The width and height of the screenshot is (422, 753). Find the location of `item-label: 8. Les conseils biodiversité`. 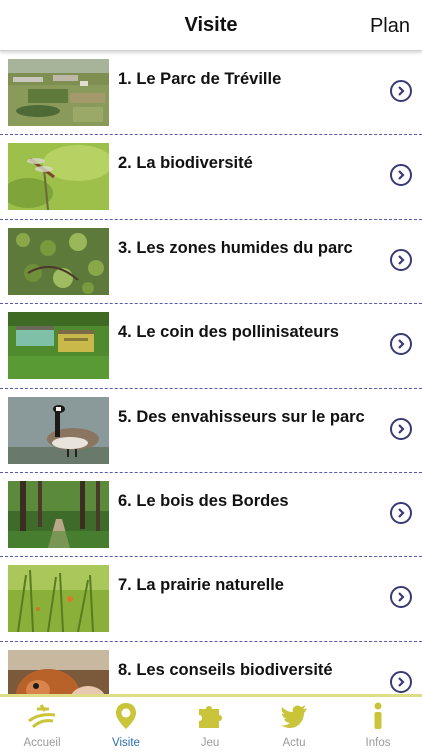

item-label: 8. Les conseils biodiversité is located at coordinates (225, 669).